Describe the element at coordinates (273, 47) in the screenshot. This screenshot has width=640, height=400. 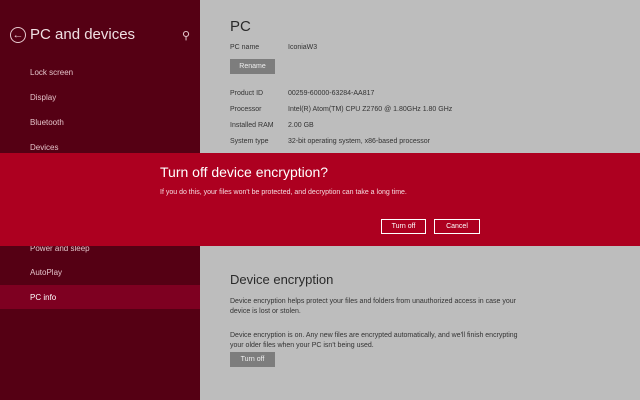
I see `pc-name-row: PC name IconiaW3` at that location.